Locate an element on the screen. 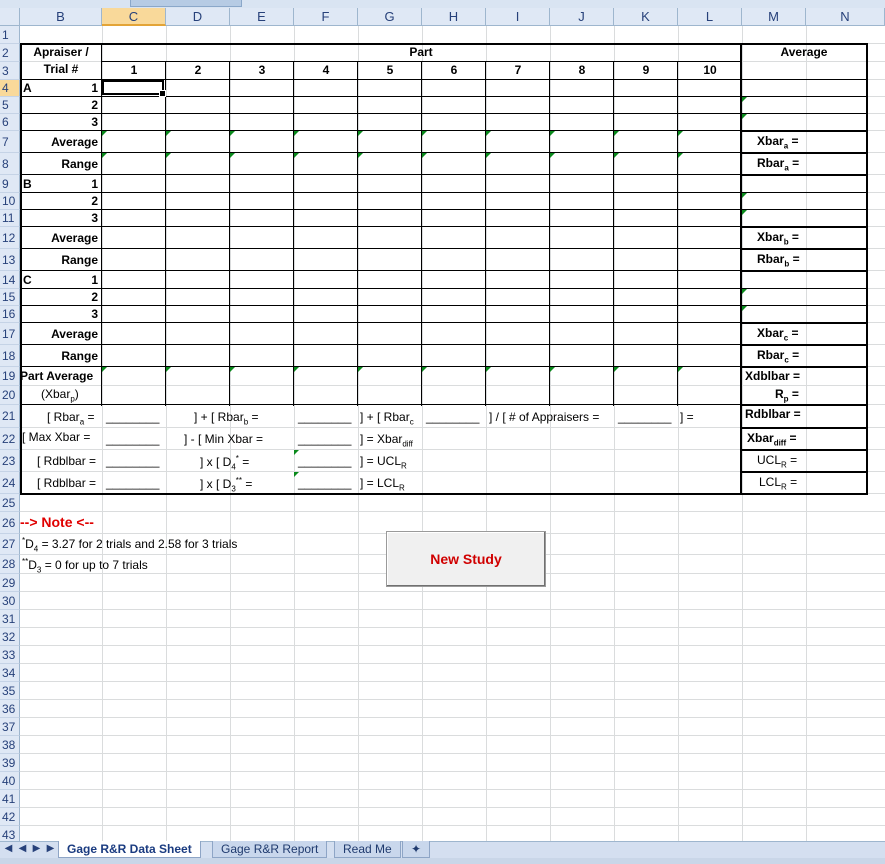 The image size is (885, 864). row-header-17: 17 is located at coordinates (10, 334).